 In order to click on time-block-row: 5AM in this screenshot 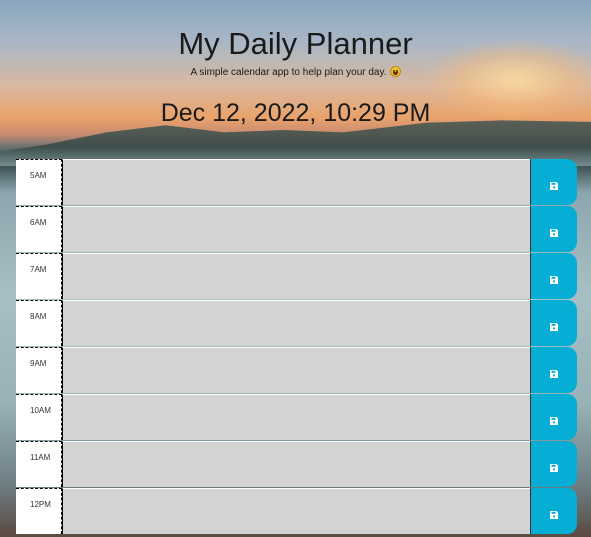, I will do `click(296, 182)`.